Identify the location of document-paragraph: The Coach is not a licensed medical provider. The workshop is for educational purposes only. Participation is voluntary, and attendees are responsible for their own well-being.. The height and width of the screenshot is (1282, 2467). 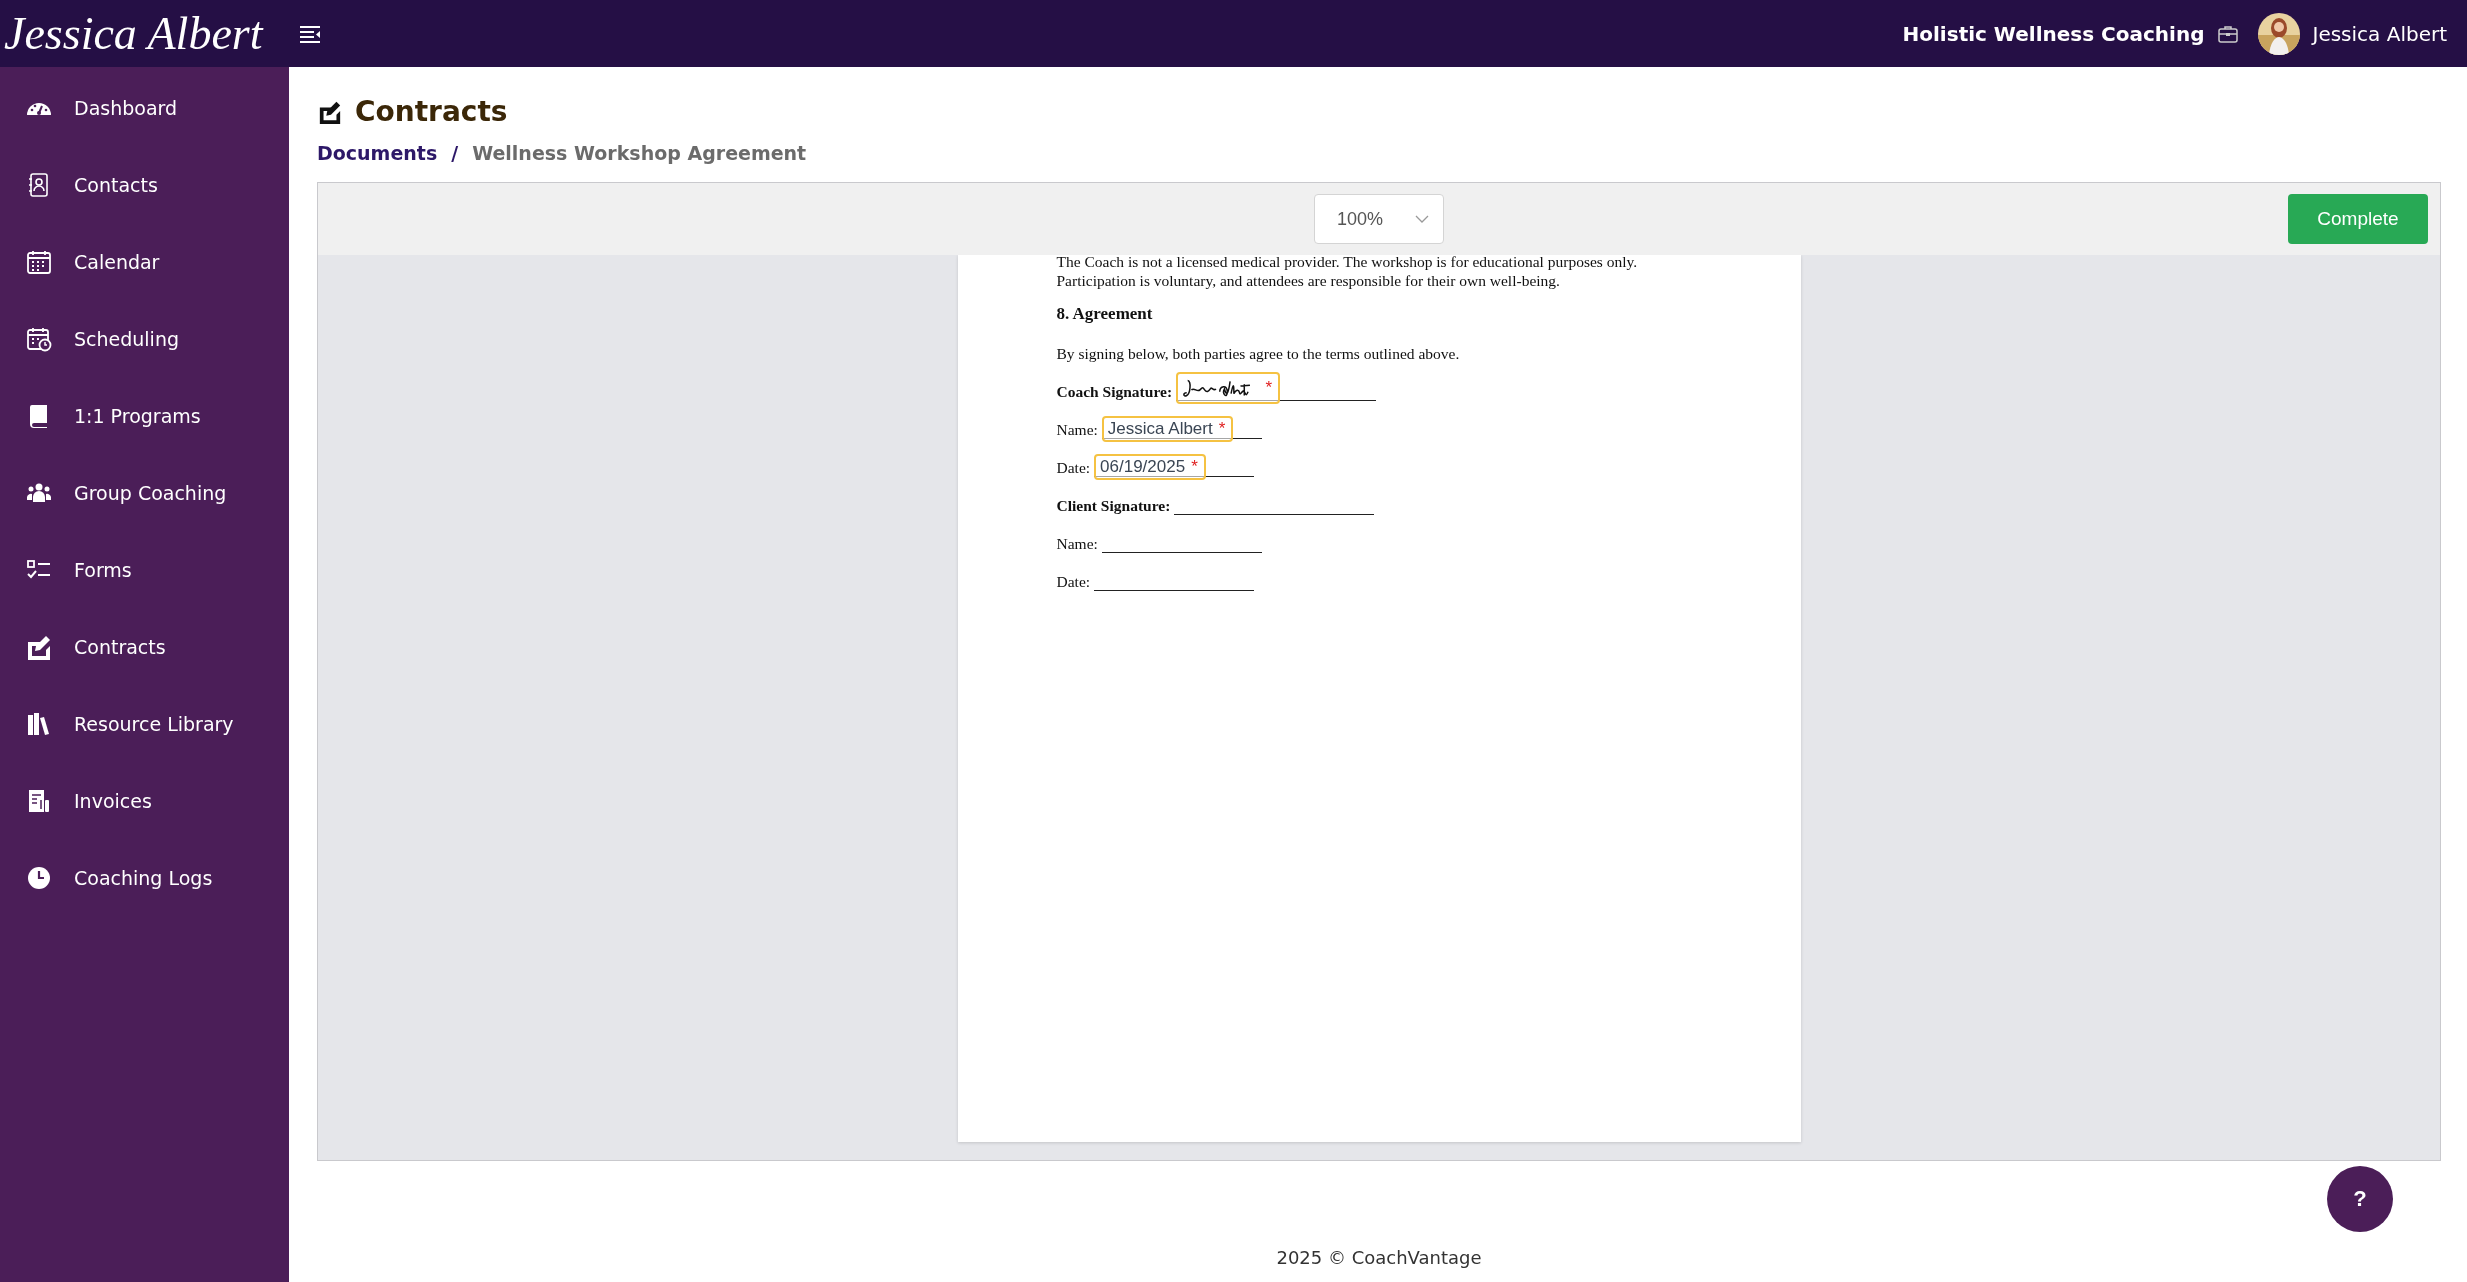
(1347, 271).